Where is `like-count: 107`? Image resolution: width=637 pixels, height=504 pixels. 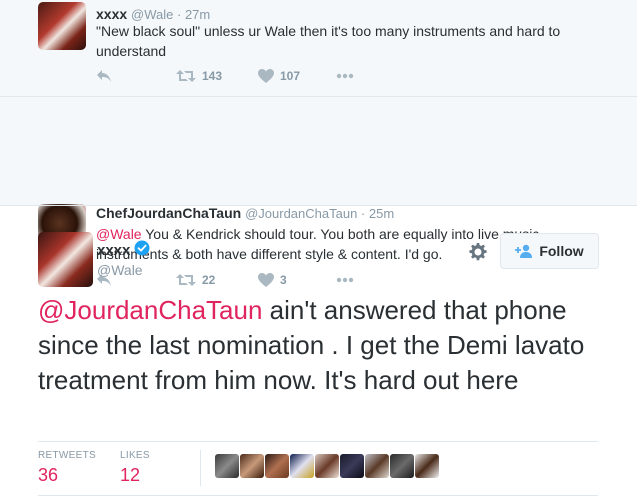 like-count: 107 is located at coordinates (290, 76).